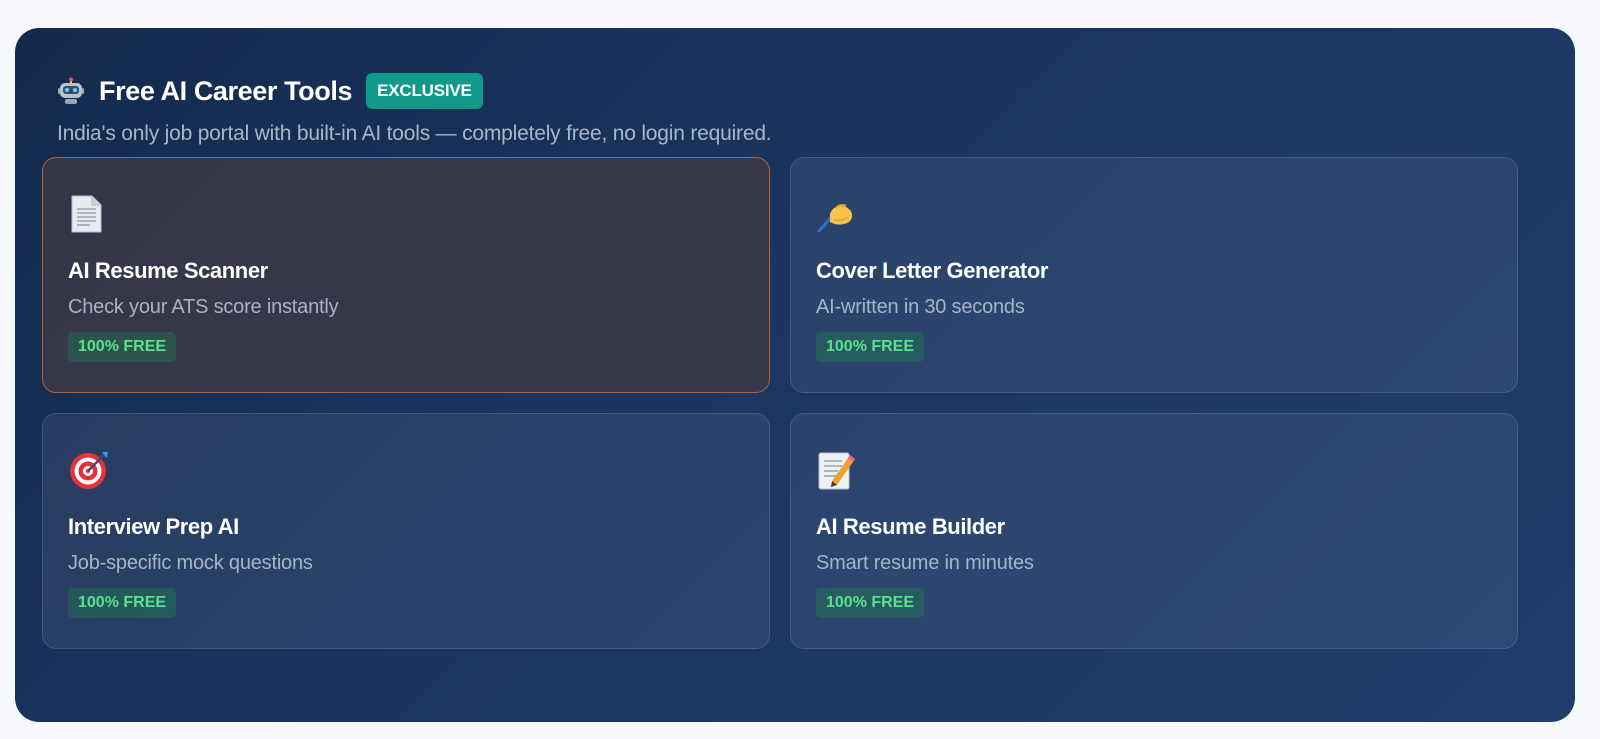 This screenshot has width=1600, height=739. Describe the element at coordinates (190, 563) in the screenshot. I see `card-description: Job-specific mock questions` at that location.